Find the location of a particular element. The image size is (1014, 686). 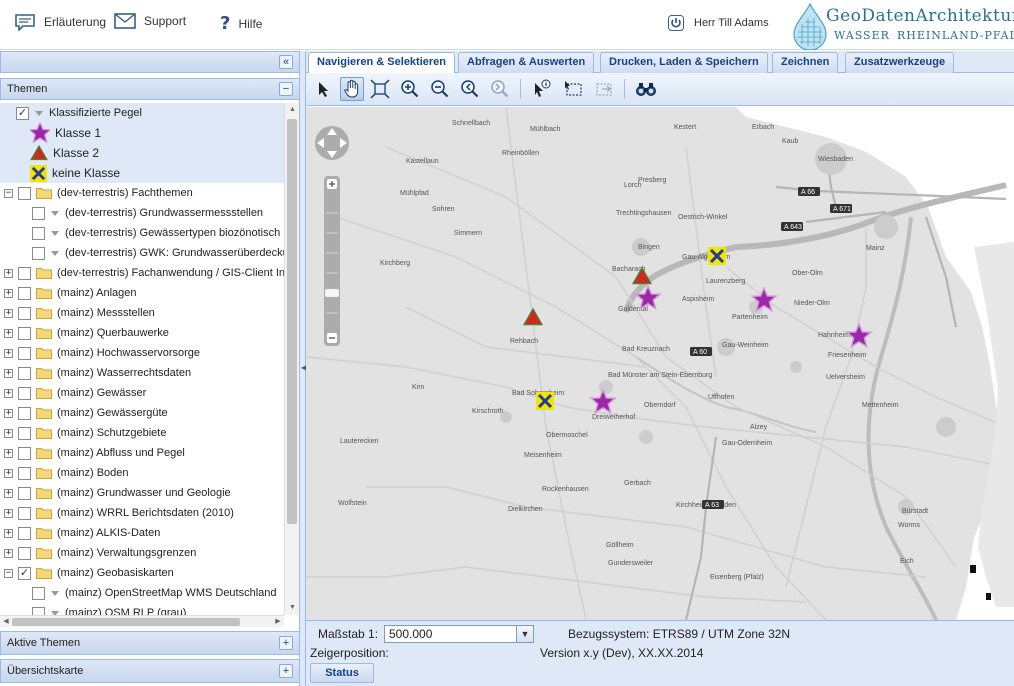

clear-selection-button is located at coordinates (604, 89).